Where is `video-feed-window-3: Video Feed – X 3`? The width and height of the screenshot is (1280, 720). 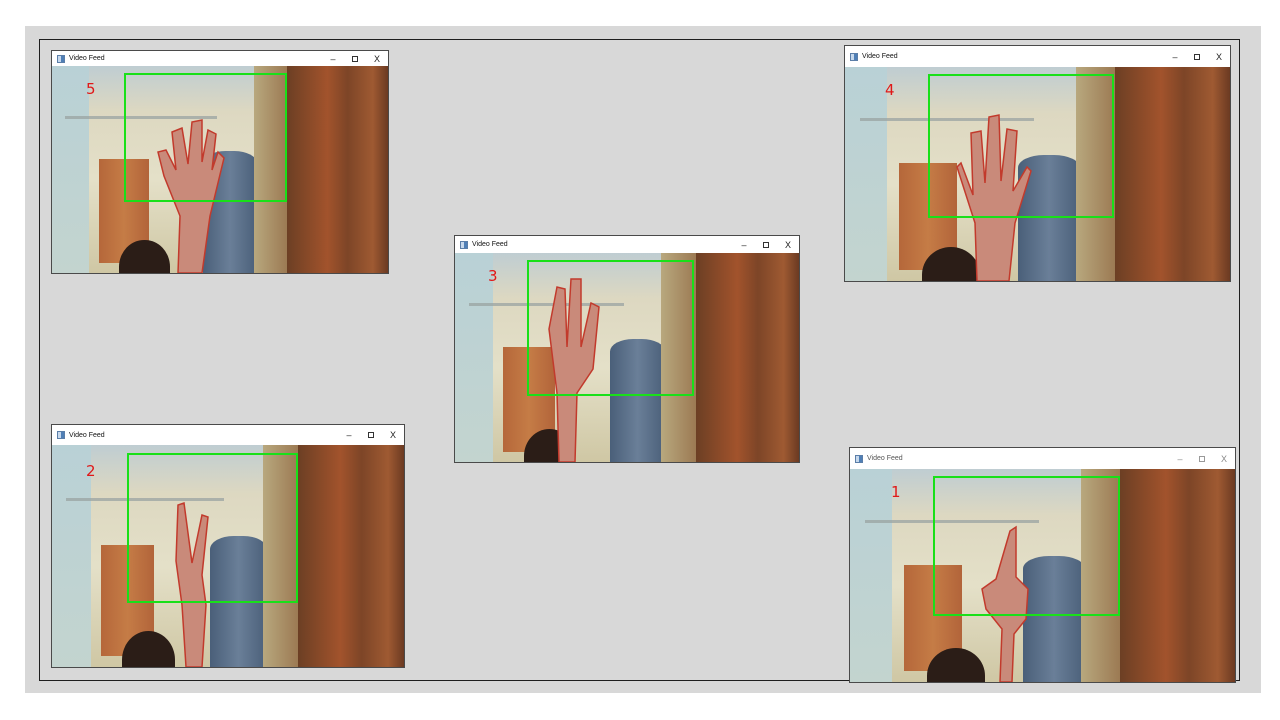
video-feed-window-3: Video Feed – X 3 is located at coordinates (627, 349).